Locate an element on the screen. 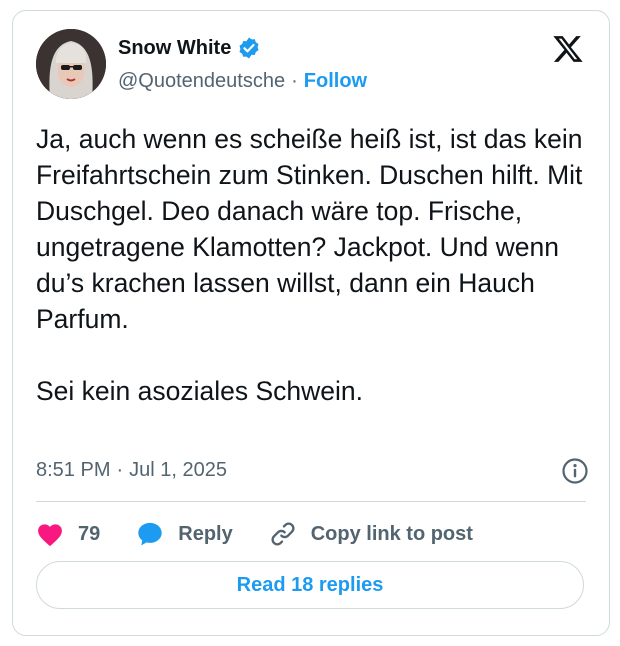 This screenshot has width=620, height=646. read-replies-button: Read 18 replies is located at coordinates (310, 585).